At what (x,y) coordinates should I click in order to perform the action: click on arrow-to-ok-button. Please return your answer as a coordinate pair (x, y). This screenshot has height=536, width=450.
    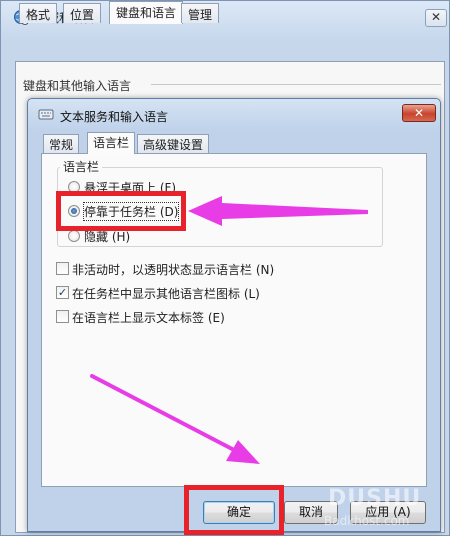
    Looking at the image, I should click on (175, 419).